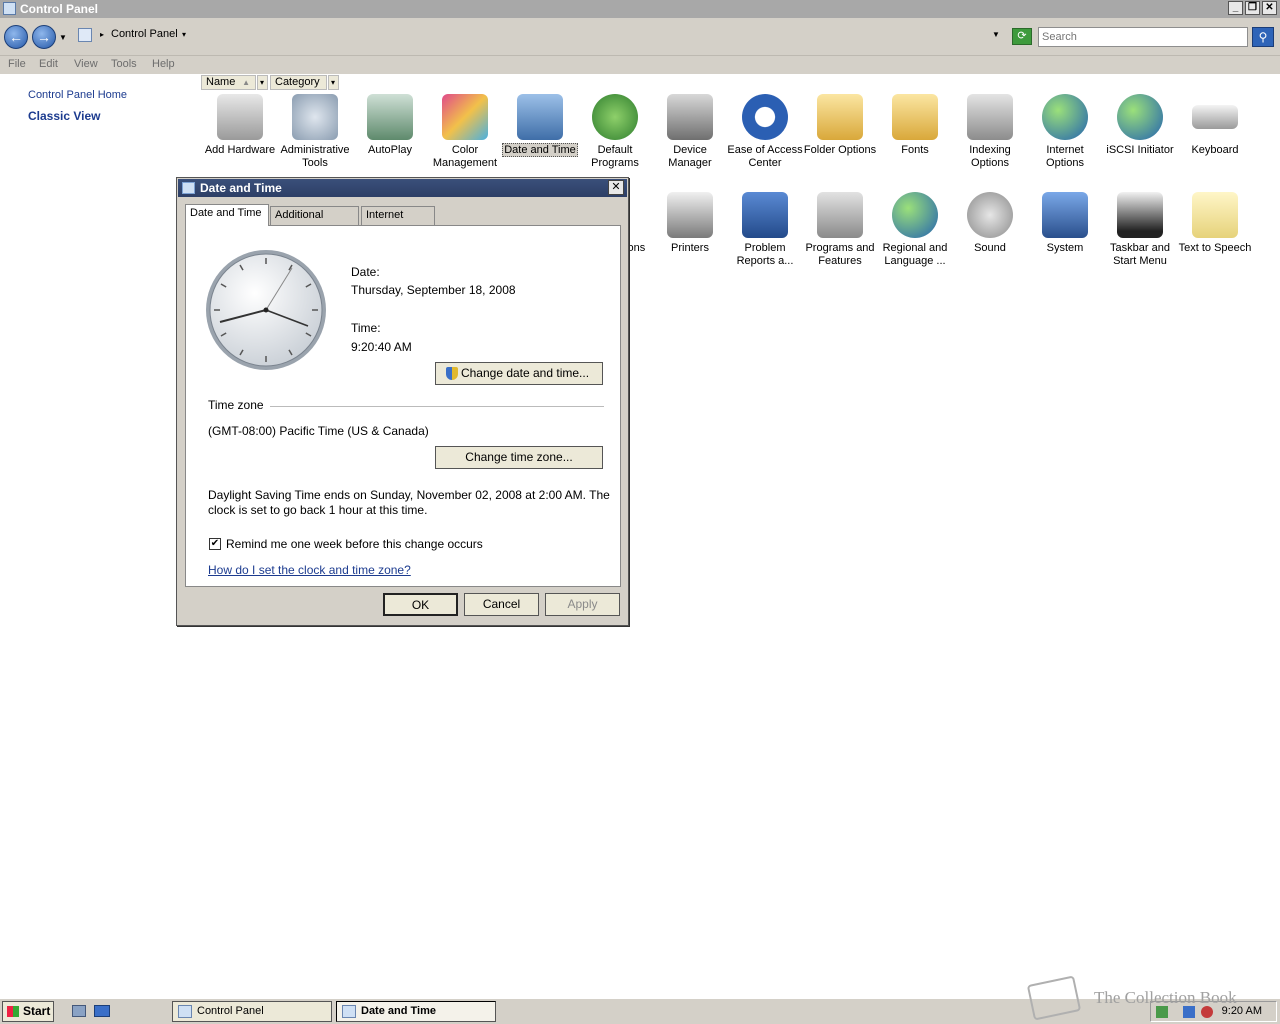 Image resolution: width=1280 pixels, height=1024 pixels. What do you see at coordinates (1065, 132) in the screenshot?
I see `internet-options-item: Internet Options` at bounding box center [1065, 132].